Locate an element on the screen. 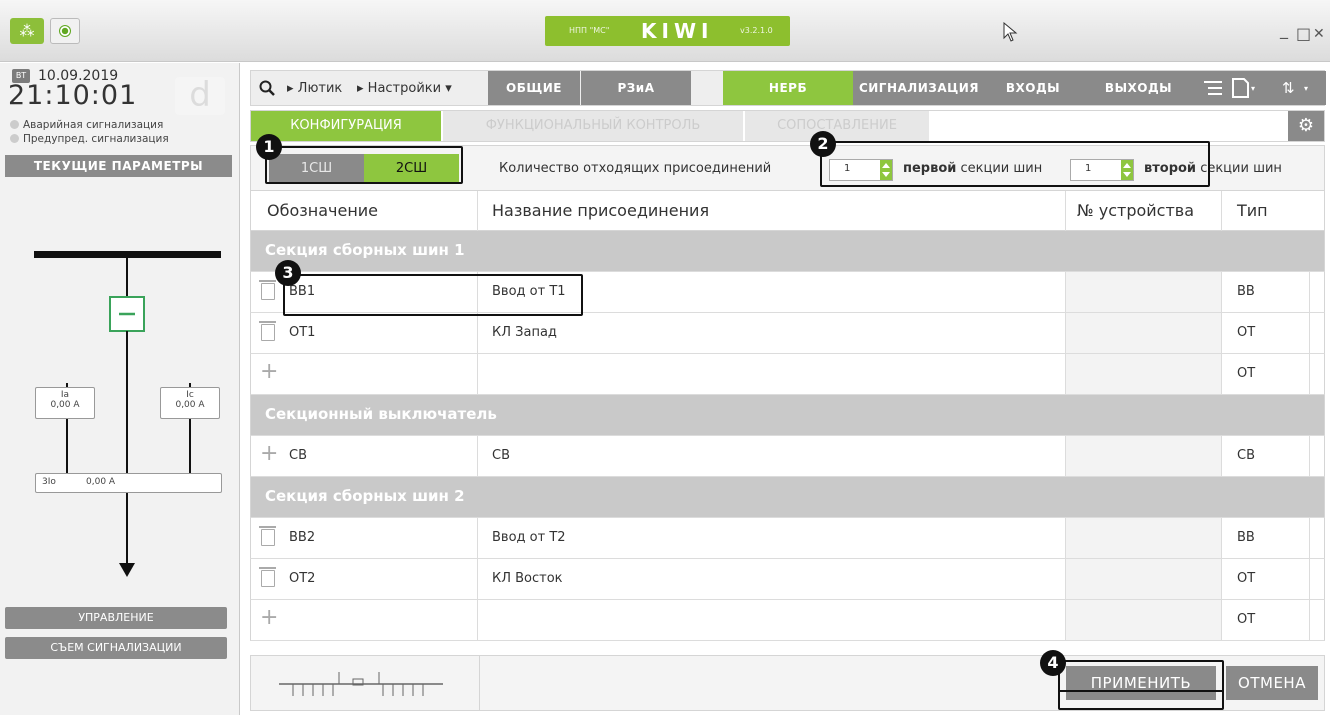 This screenshot has width=1330, height=715. row-type: ВВ is located at coordinates (1246, 291).